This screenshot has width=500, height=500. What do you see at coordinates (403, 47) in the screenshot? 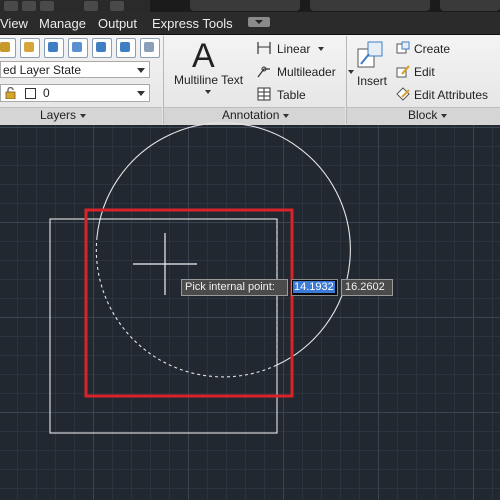
I see `create-block-icon` at bounding box center [403, 47].